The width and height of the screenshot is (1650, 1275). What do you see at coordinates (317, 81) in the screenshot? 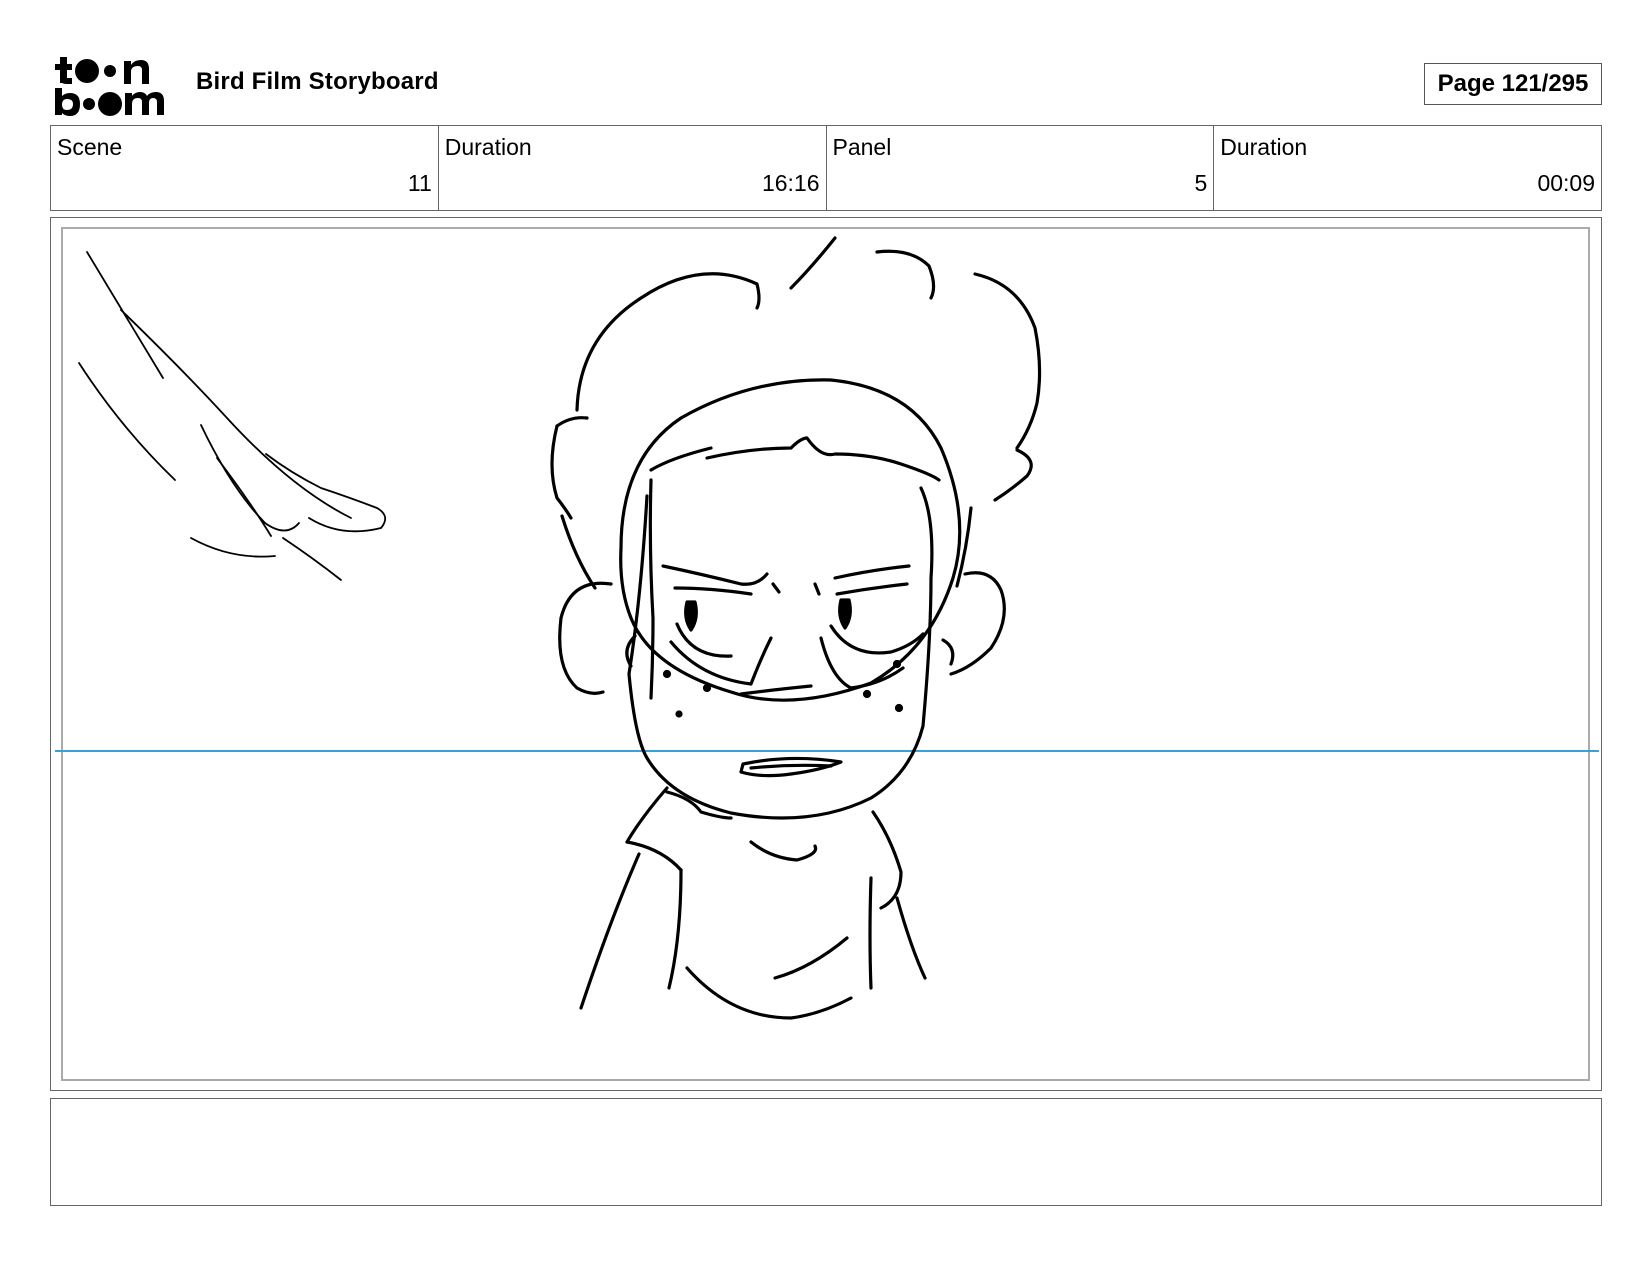
I see `document-title: Bird Film Storyboard` at bounding box center [317, 81].